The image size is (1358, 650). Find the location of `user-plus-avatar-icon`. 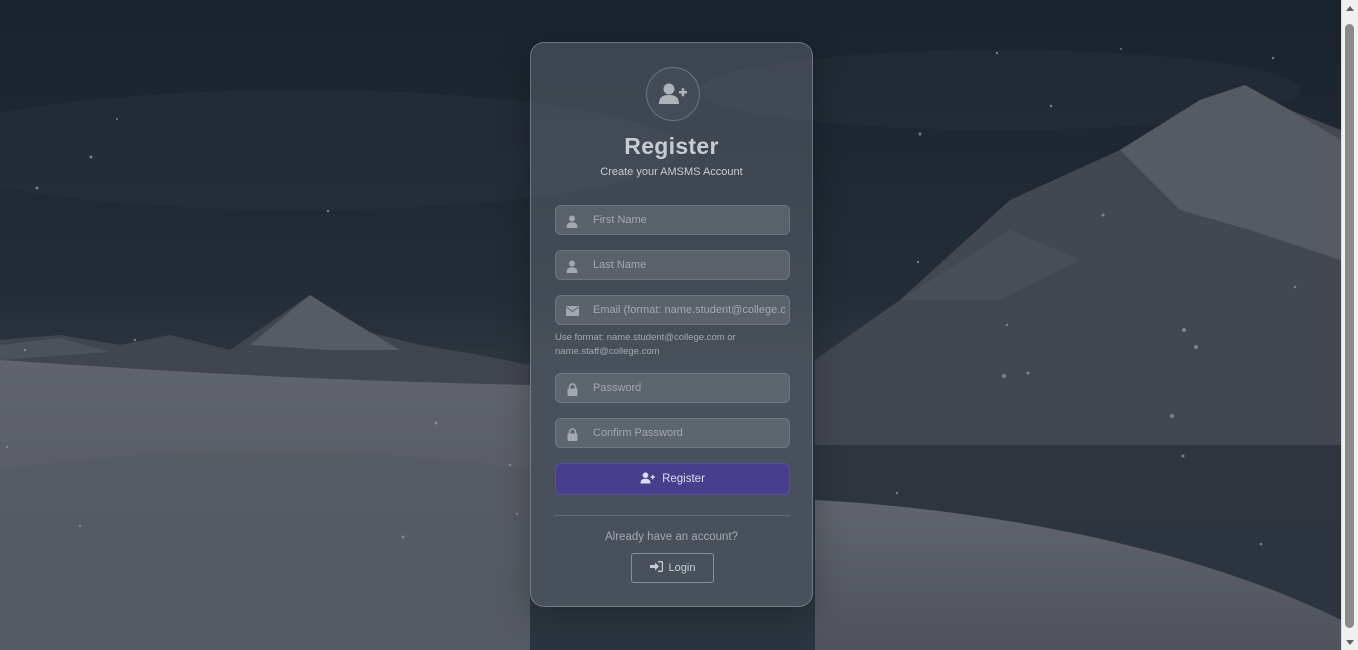

user-plus-avatar-icon is located at coordinates (673, 94).